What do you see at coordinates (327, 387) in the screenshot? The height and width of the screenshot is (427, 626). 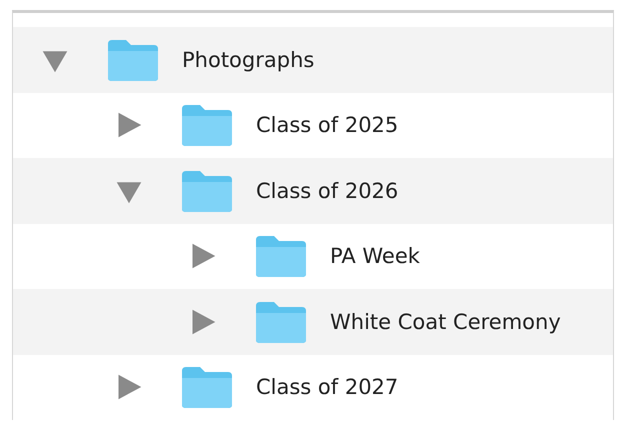 I see `folder-label: Class of 2027` at bounding box center [327, 387].